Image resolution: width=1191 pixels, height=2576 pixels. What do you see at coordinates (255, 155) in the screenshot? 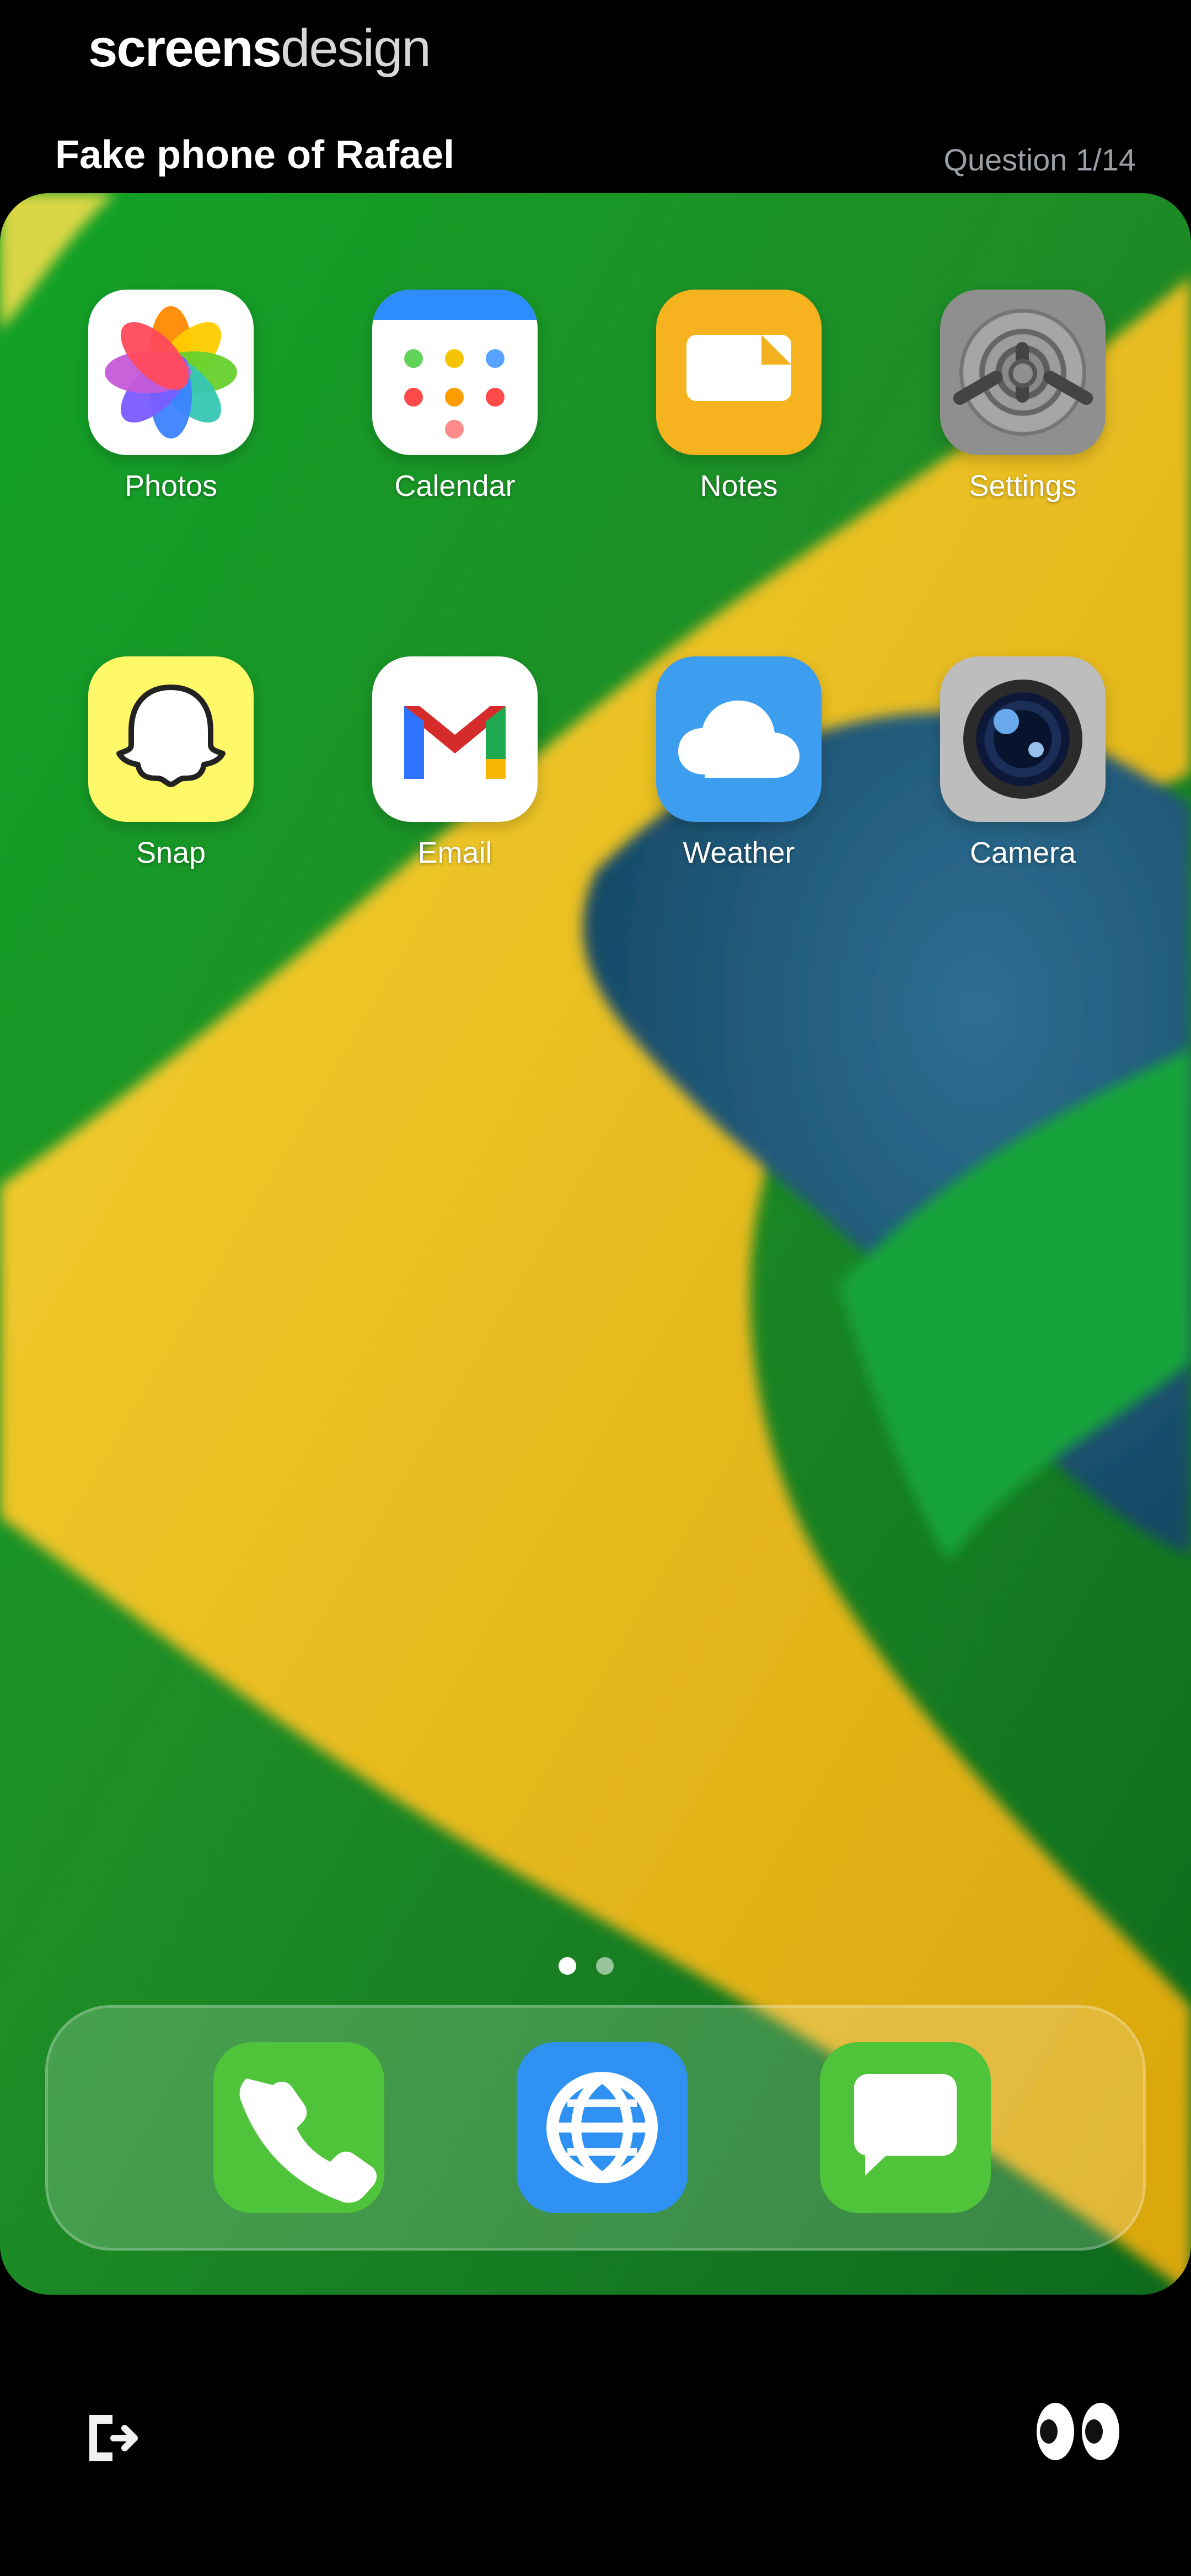
I see `page-title: Fake phone of Rafael` at bounding box center [255, 155].